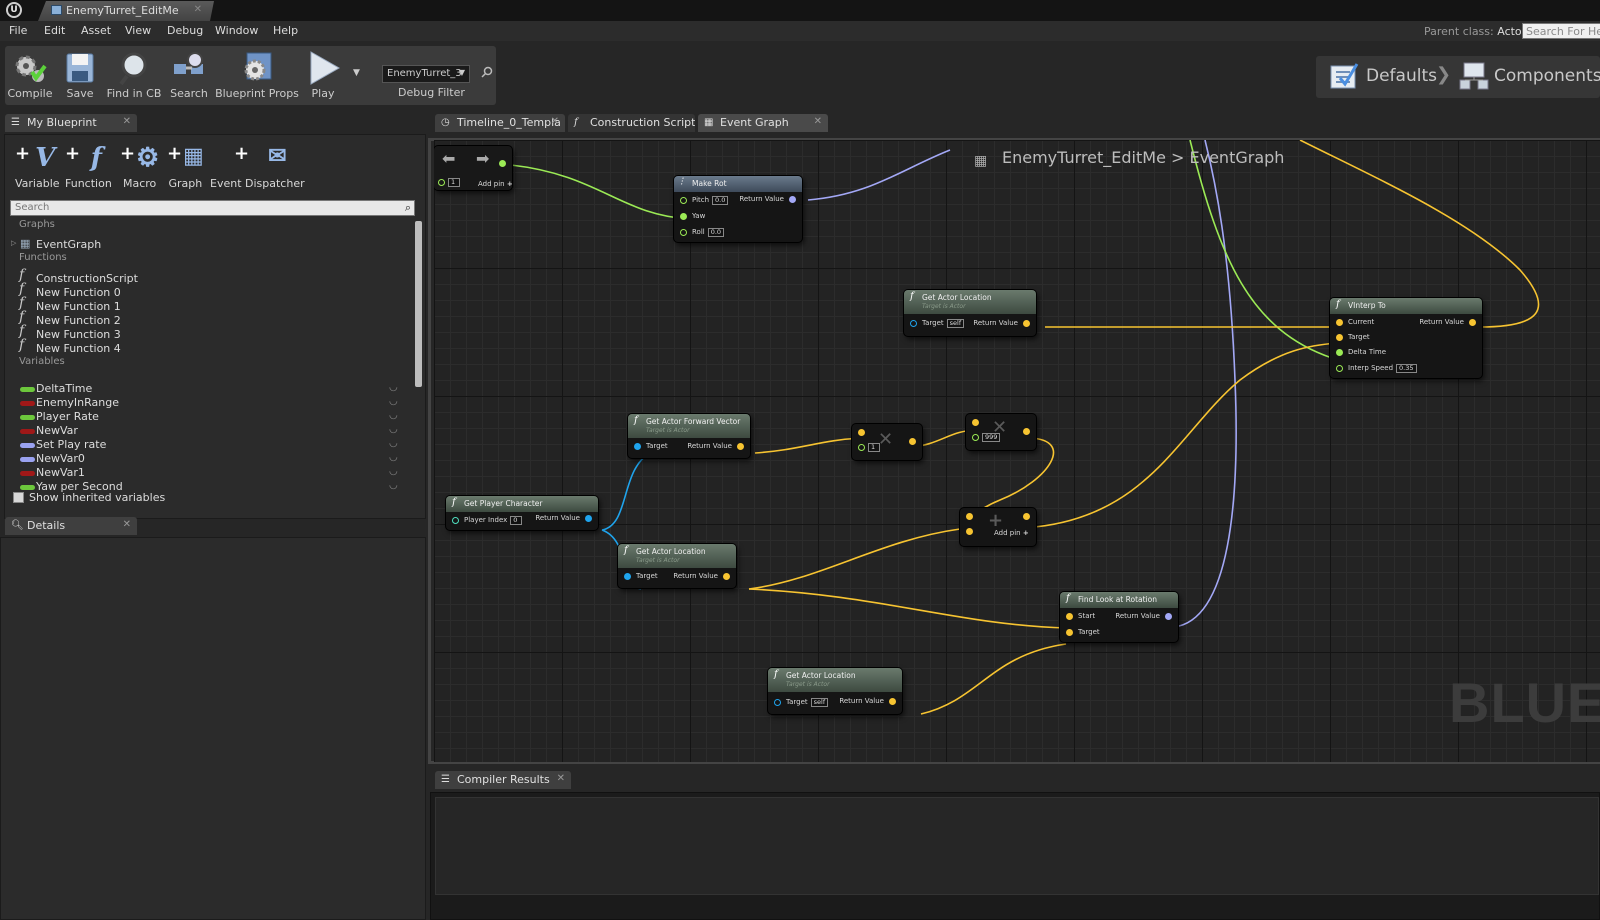 The width and height of the screenshot is (1600, 920). I want to click on pin-value: 0, so click(516, 520).